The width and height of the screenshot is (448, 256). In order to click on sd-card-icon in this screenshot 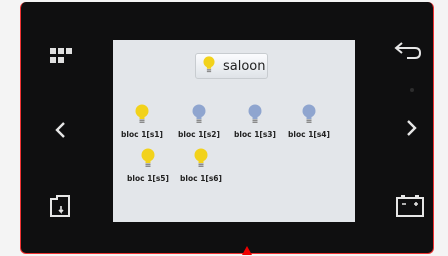, I will do `click(60, 206)`.